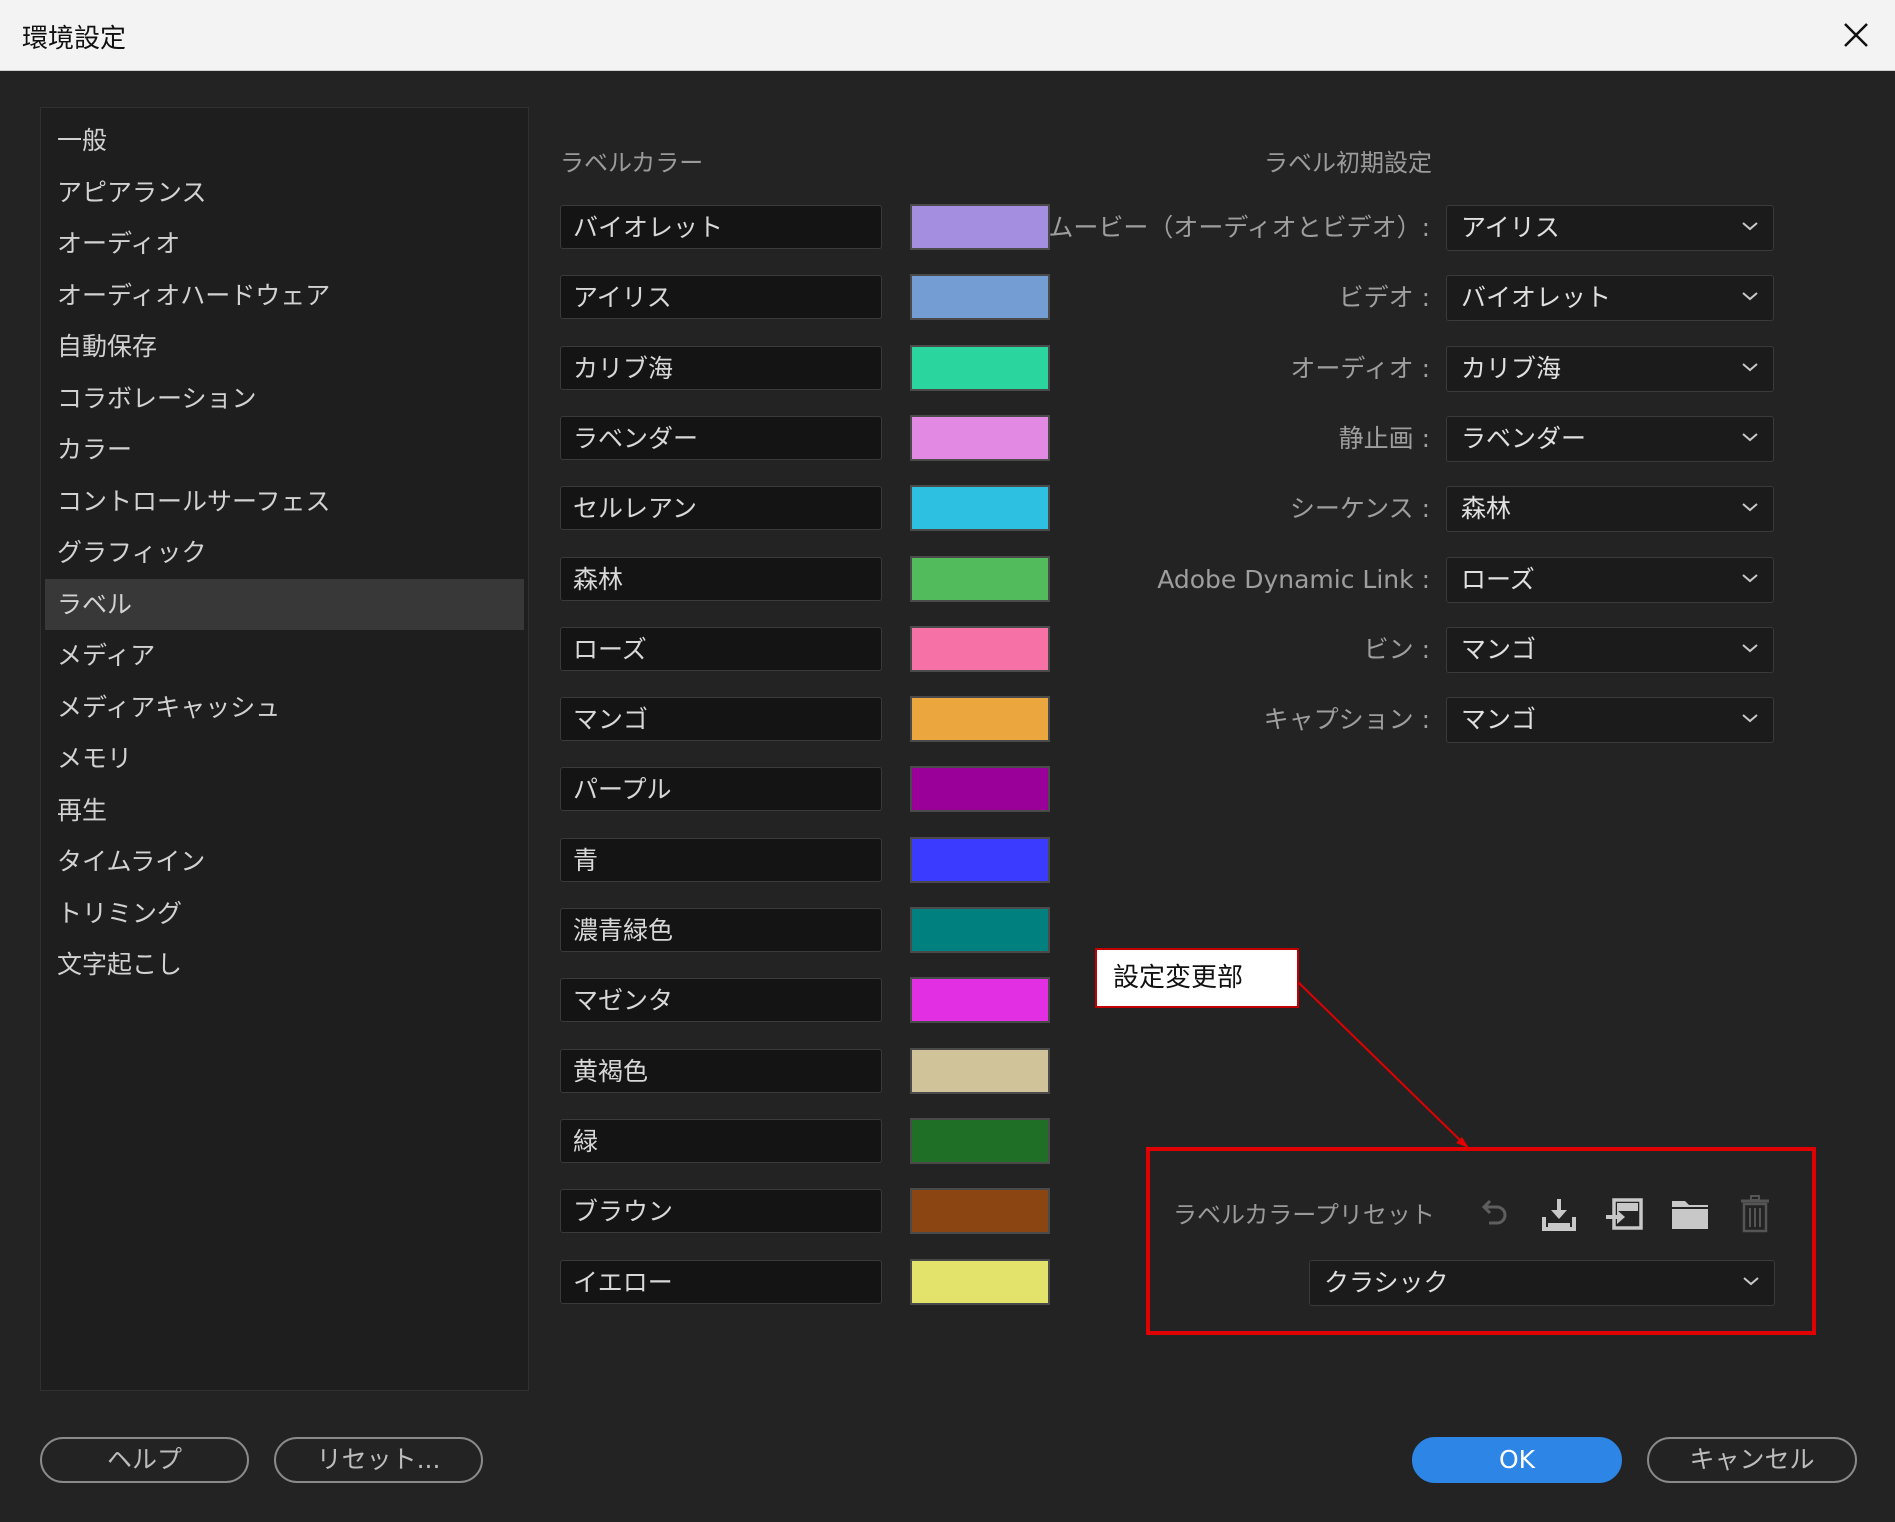 Image resolution: width=1895 pixels, height=1522 pixels. I want to click on download-icon, so click(1559, 1215).